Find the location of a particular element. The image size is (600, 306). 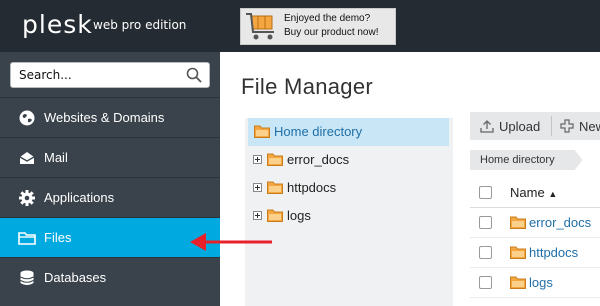

sidebar-item-databases: Databases is located at coordinates (110, 277).